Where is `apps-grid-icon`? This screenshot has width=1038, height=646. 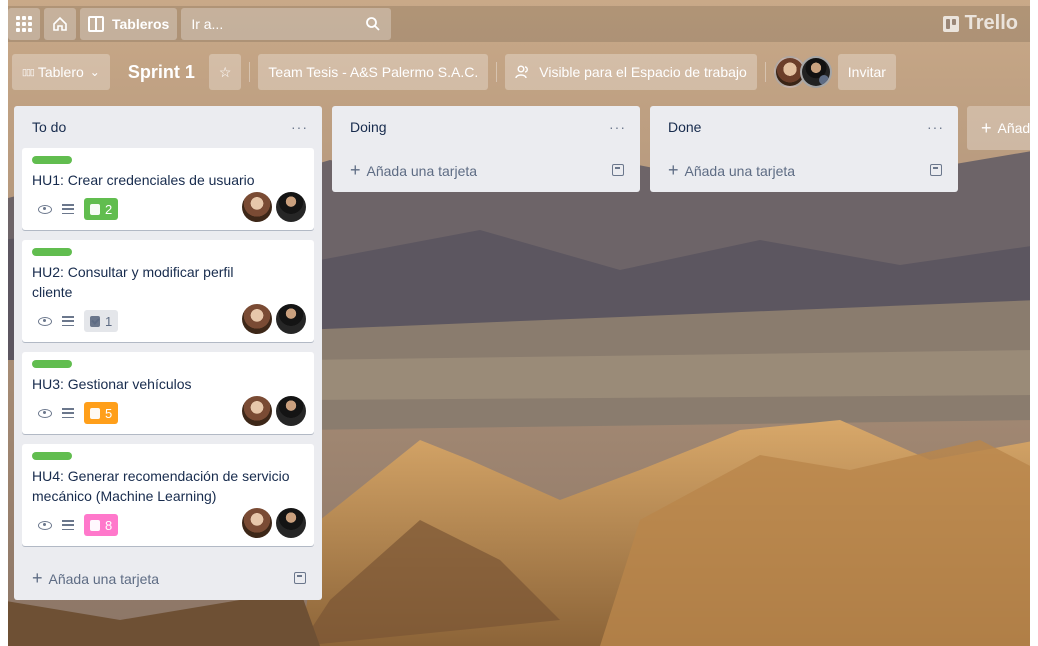
apps-grid-icon is located at coordinates (24, 24).